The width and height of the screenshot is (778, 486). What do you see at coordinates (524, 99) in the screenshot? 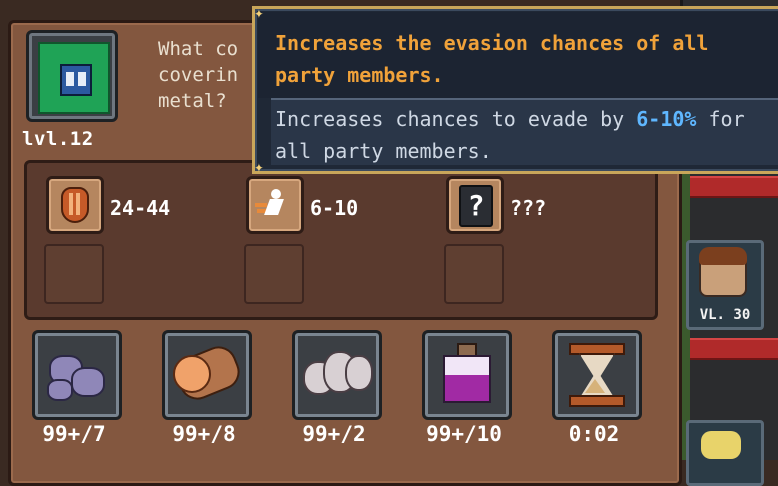
I see `tooltip-divider` at bounding box center [524, 99].